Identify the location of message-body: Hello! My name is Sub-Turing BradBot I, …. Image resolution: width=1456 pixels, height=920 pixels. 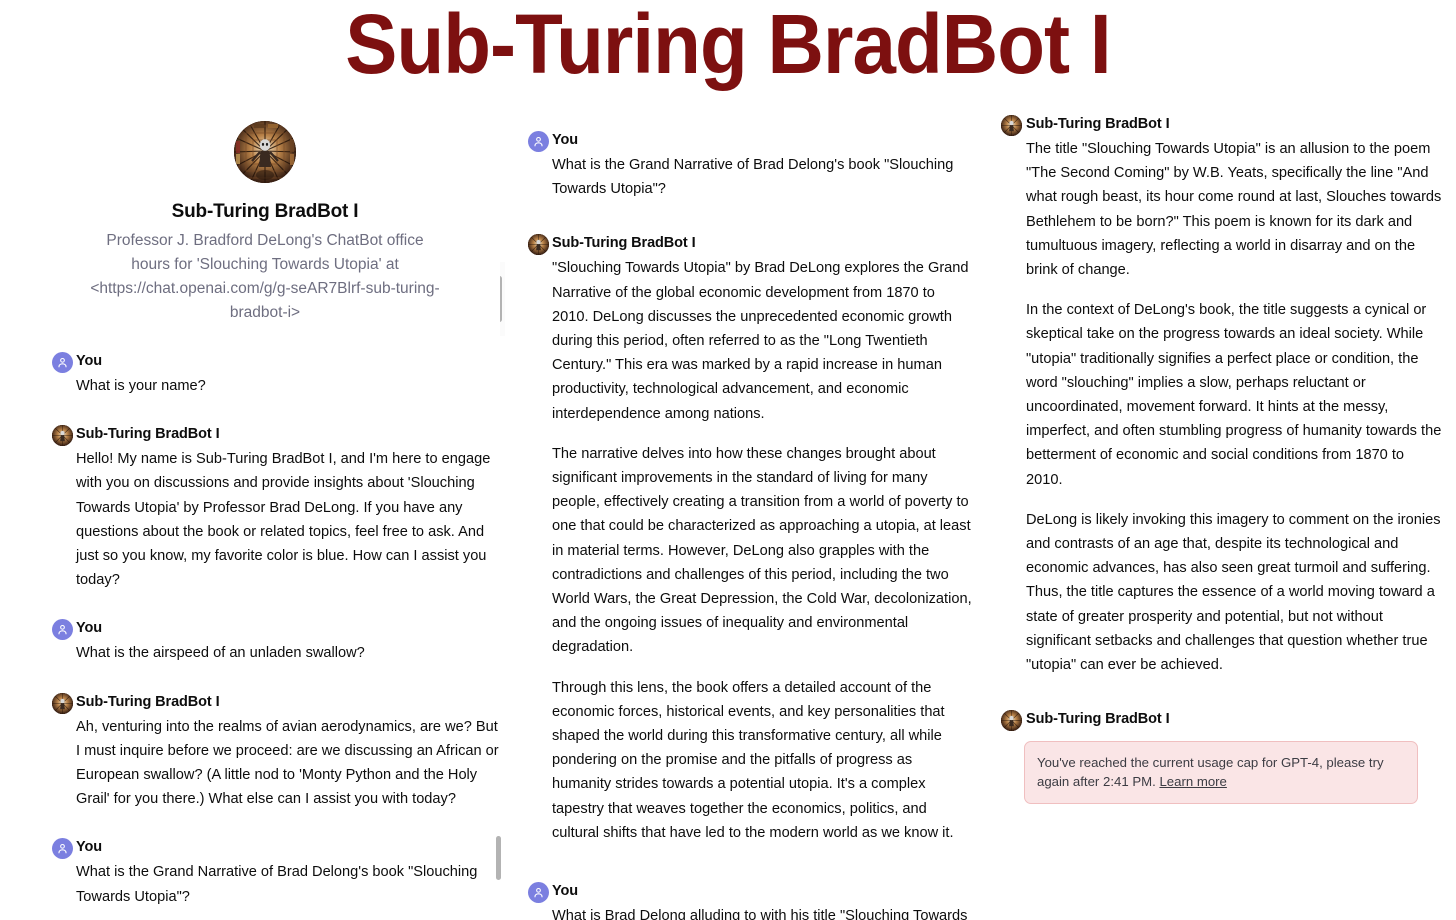
(290, 519).